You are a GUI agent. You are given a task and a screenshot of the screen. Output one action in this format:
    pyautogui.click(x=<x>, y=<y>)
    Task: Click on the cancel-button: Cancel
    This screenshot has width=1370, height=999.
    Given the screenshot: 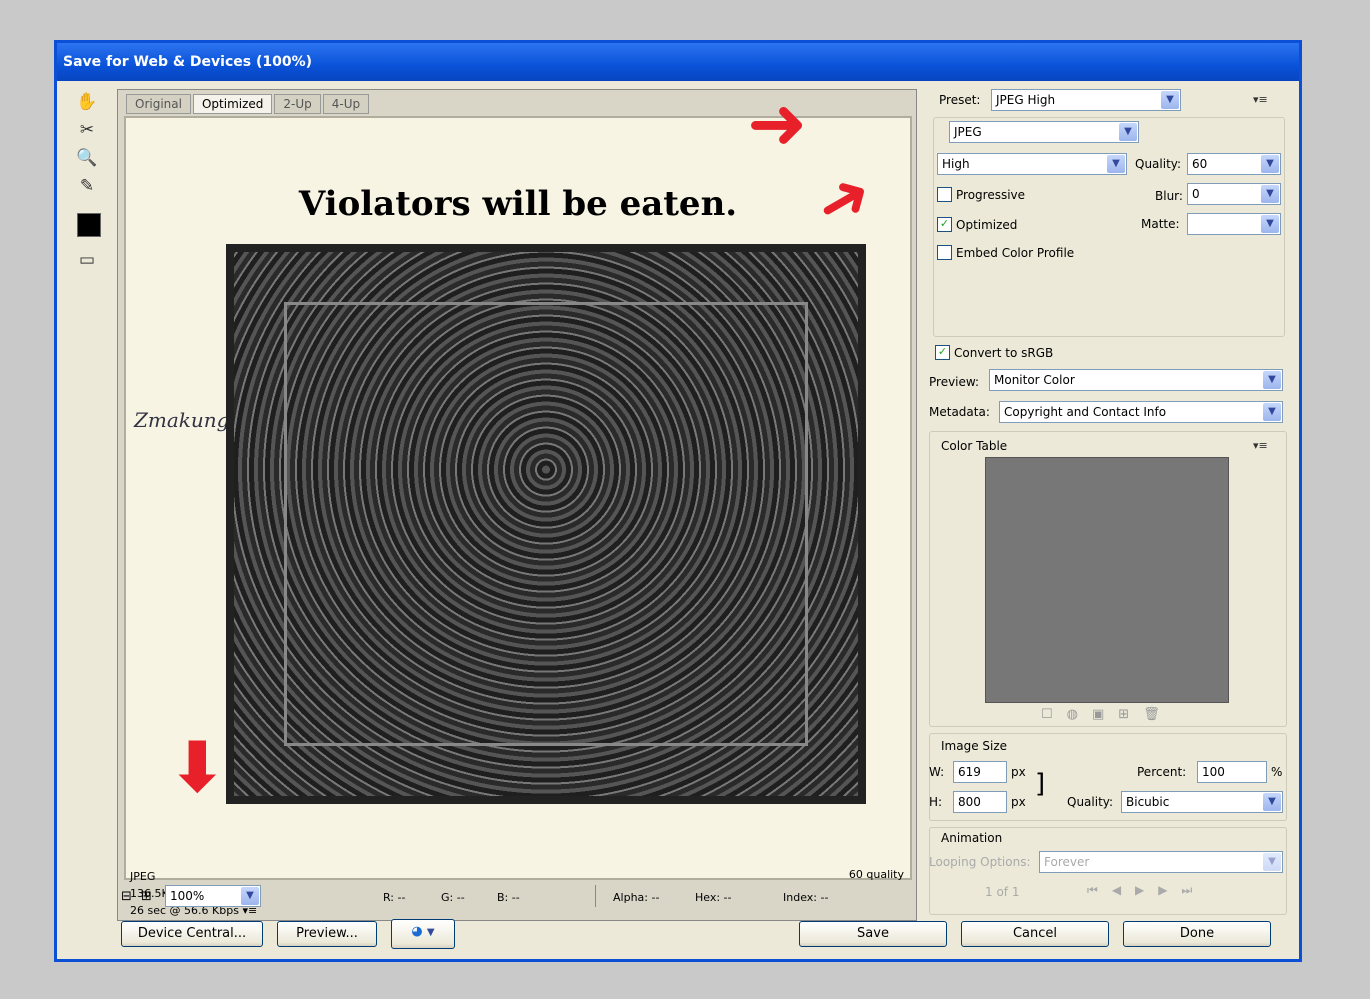 What is the action you would take?
    pyautogui.click(x=1035, y=934)
    